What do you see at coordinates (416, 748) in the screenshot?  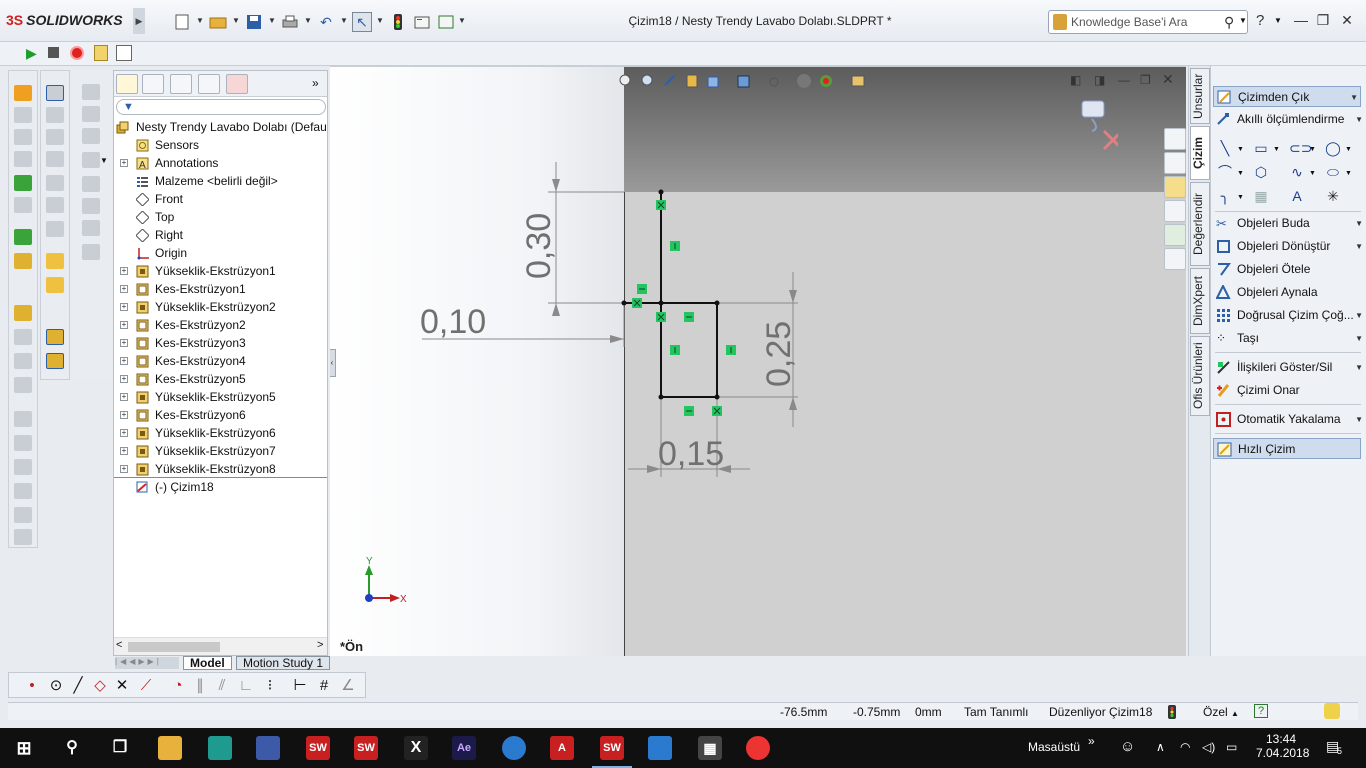 I see `xforce-taskbar-icon: X` at bounding box center [416, 748].